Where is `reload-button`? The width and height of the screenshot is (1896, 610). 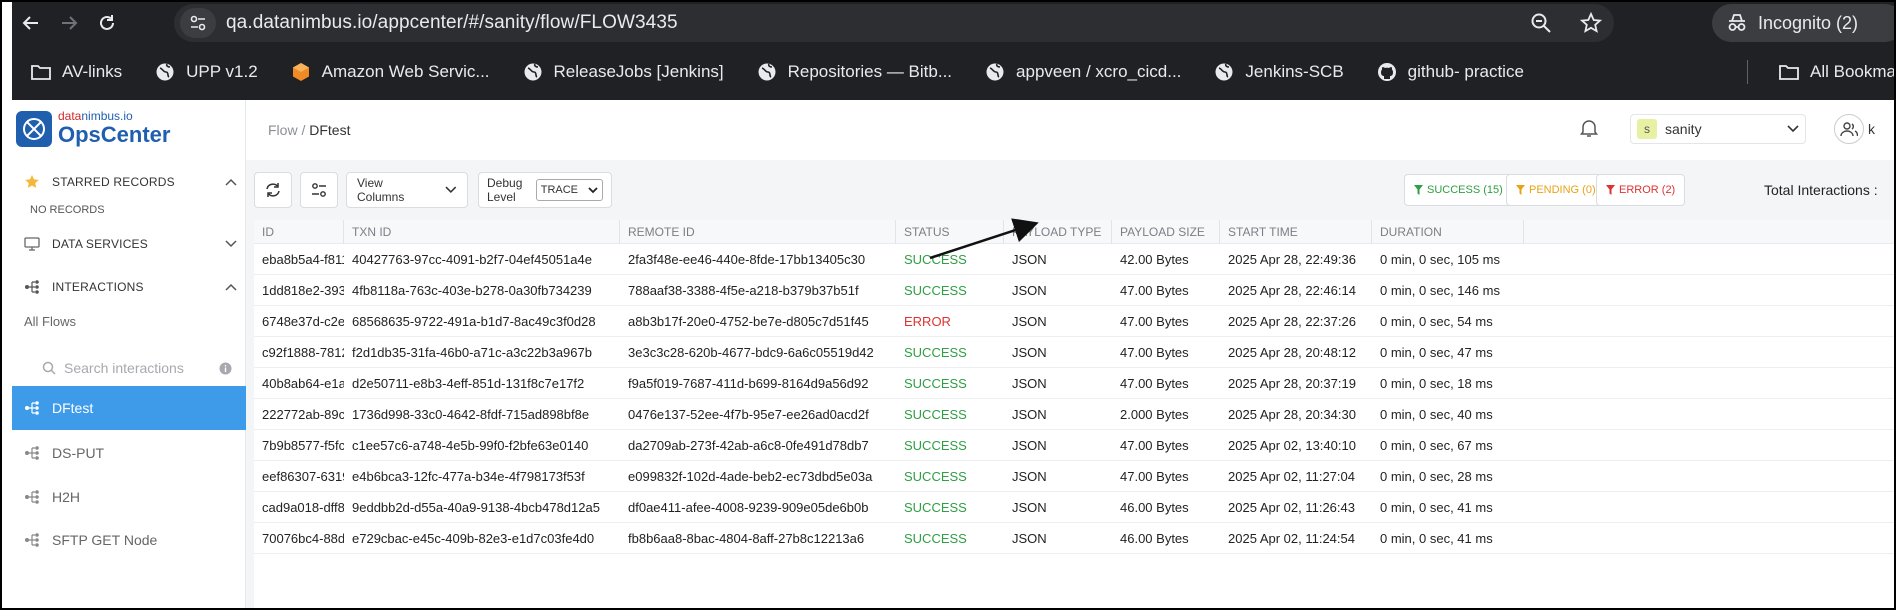
reload-button is located at coordinates (107, 23).